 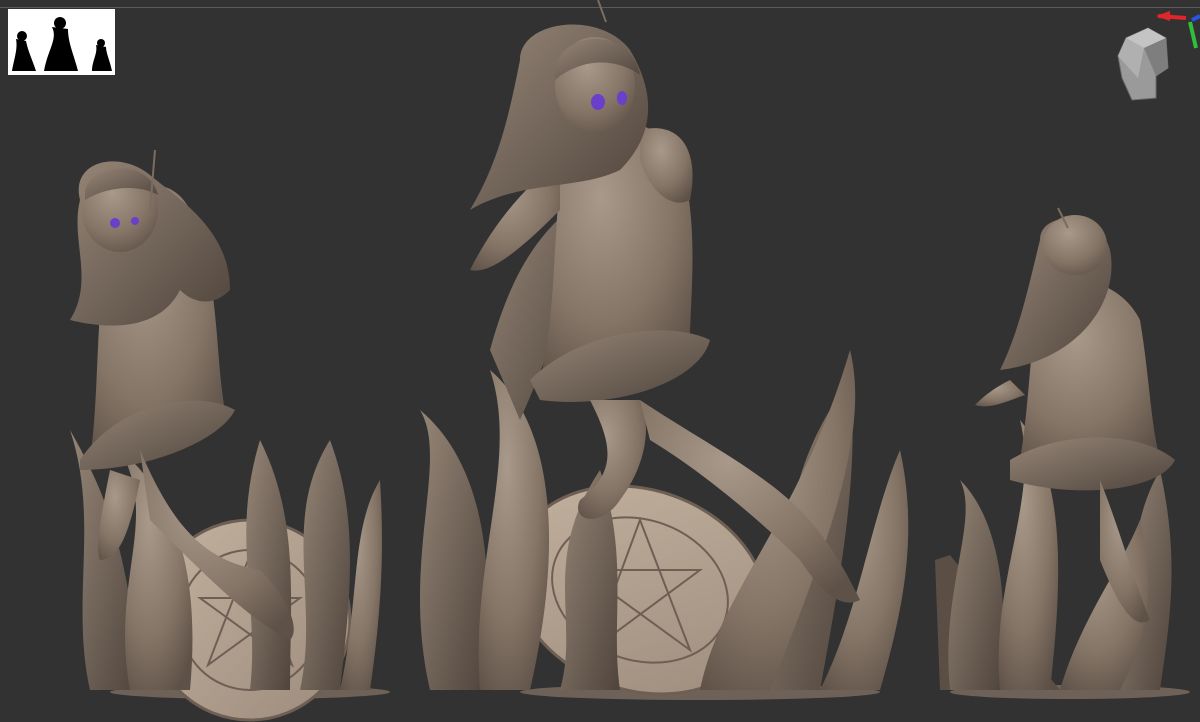 What do you see at coordinates (1158, 56) in the screenshot?
I see `head-navigation-cube-icon` at bounding box center [1158, 56].